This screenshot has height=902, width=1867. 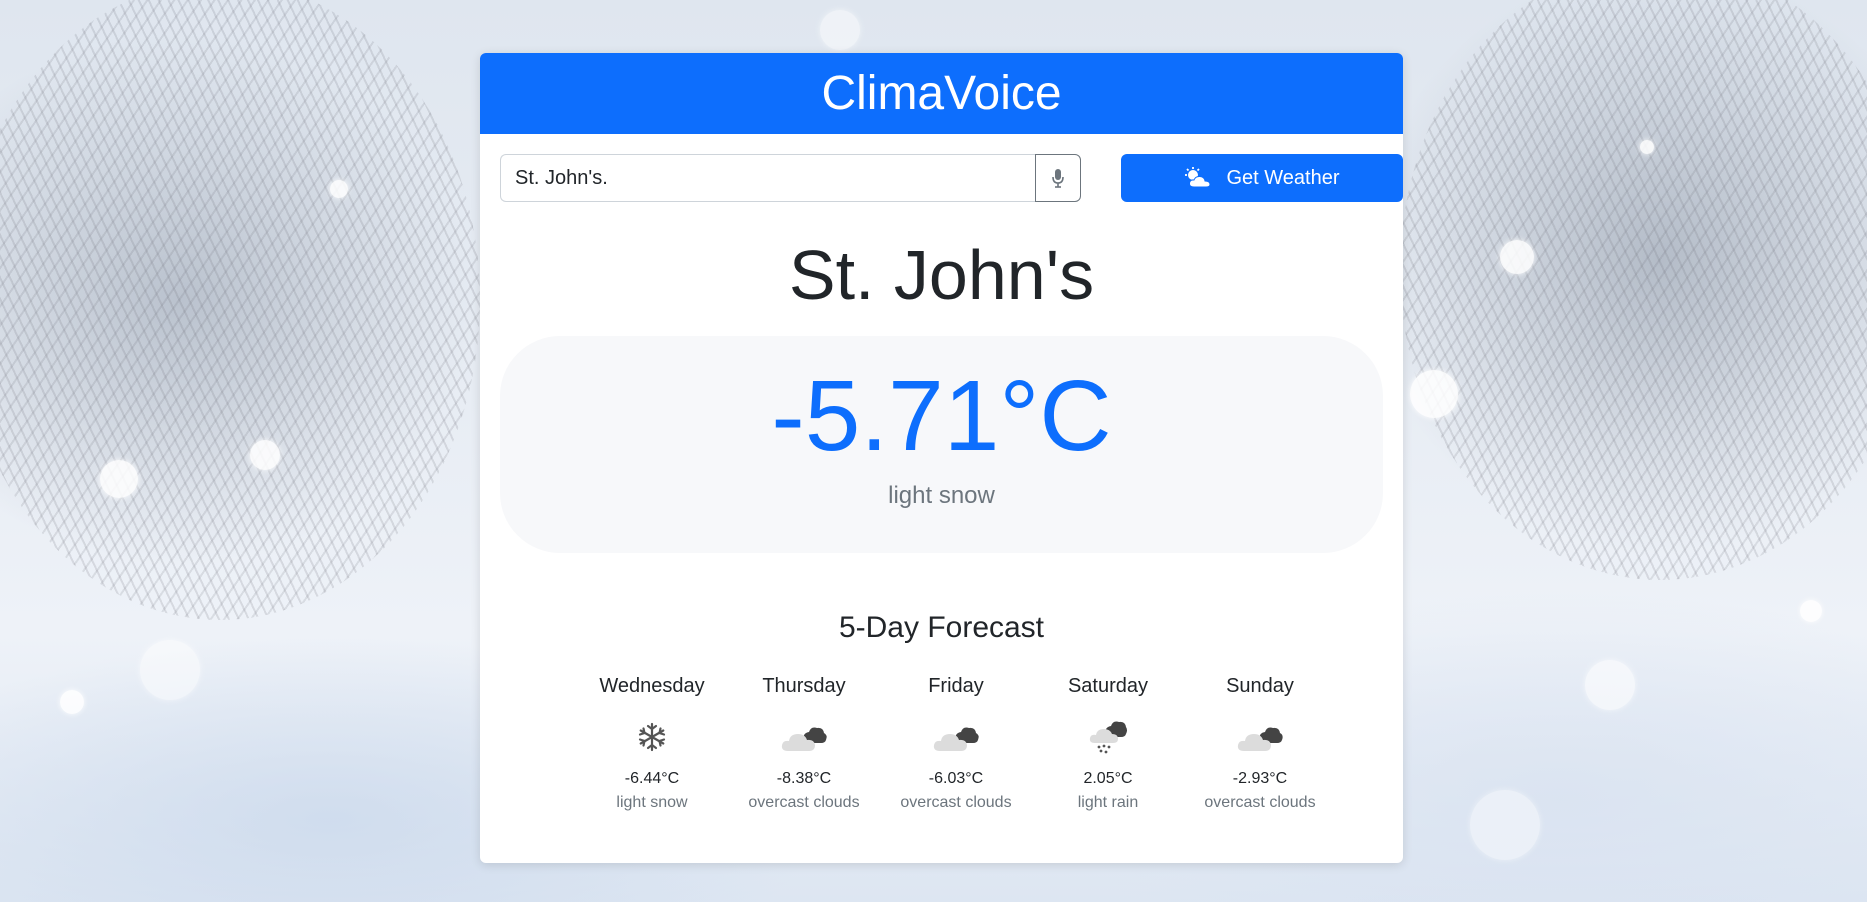 I want to click on forecast-day-name: Friday, so click(x=956, y=686).